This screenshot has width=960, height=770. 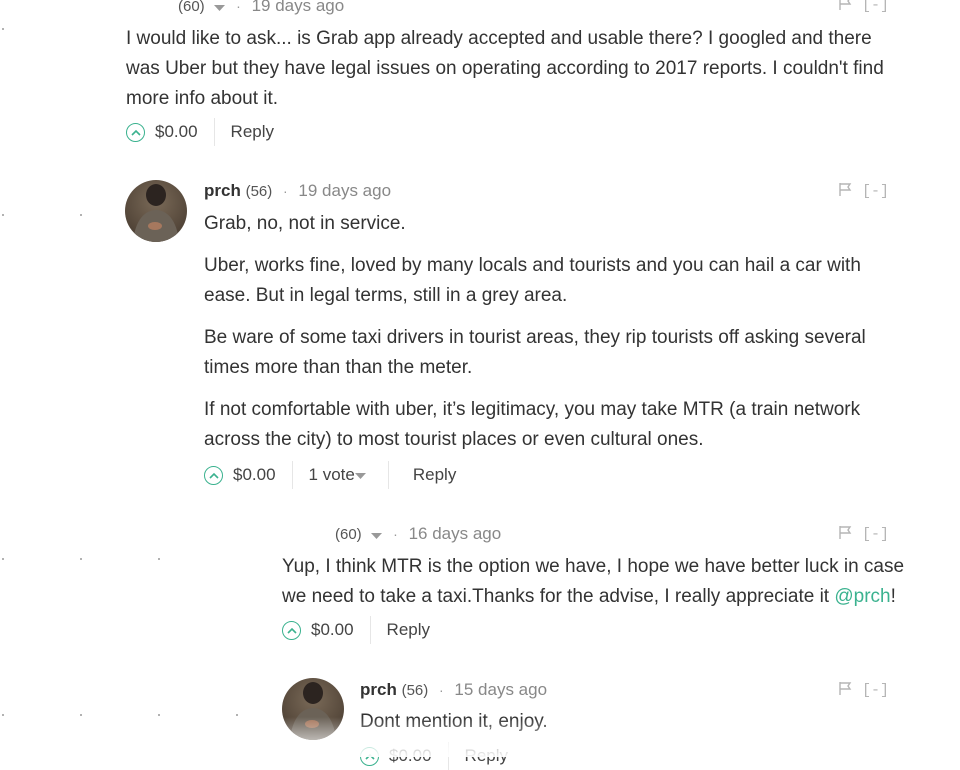 I want to click on comment-4-tools: [-], so click(x=863, y=690).